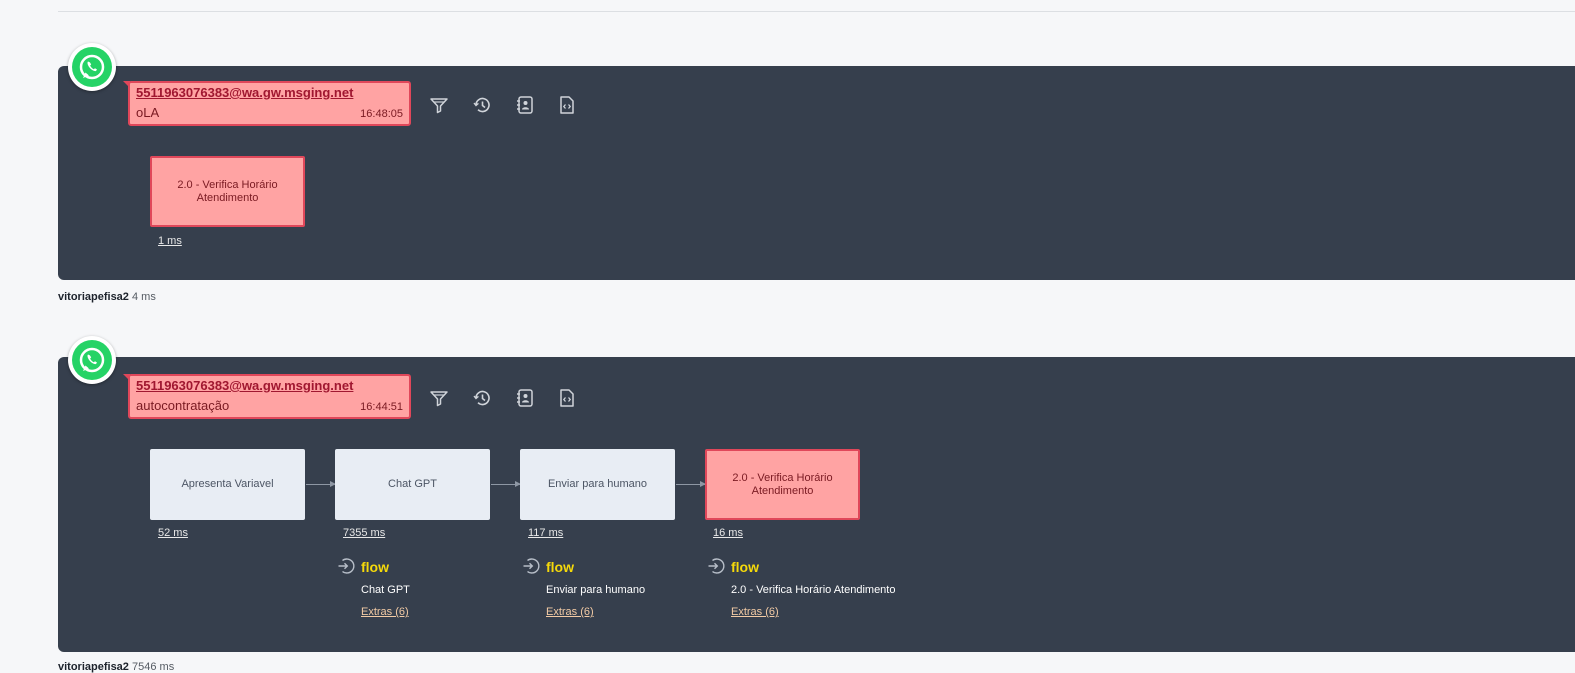  Describe the element at coordinates (813, 590) in the screenshot. I see `action-value: 2.0 - Verifica Horário Atendimento` at that location.